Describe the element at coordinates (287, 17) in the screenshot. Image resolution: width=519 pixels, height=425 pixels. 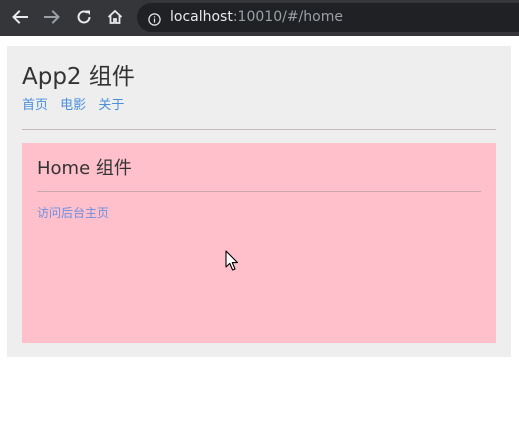
I see `url-path: :10010/#/home` at that location.